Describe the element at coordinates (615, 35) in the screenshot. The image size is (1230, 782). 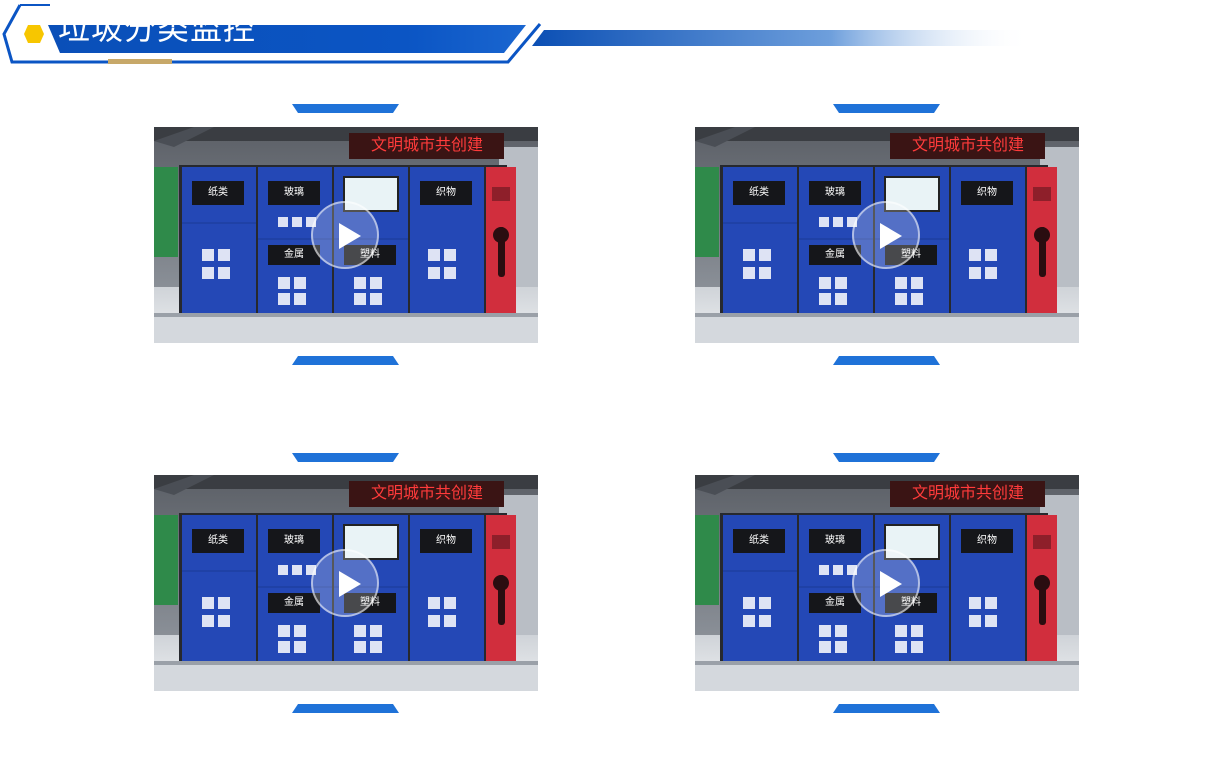
I see `header-banner: 垃圾分类监控` at that location.